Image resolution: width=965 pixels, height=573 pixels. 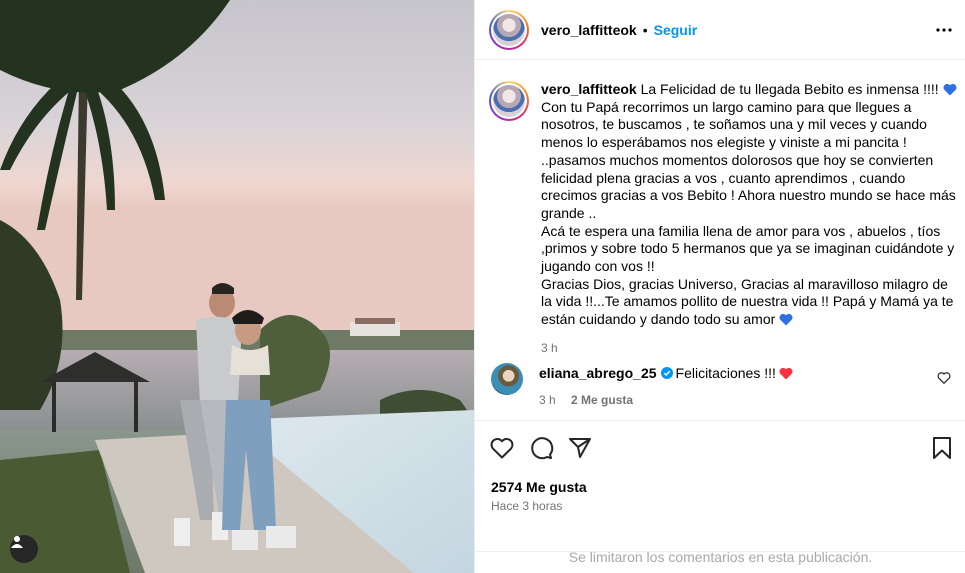 I want to click on caption-time: 3 h, so click(x=751, y=349).